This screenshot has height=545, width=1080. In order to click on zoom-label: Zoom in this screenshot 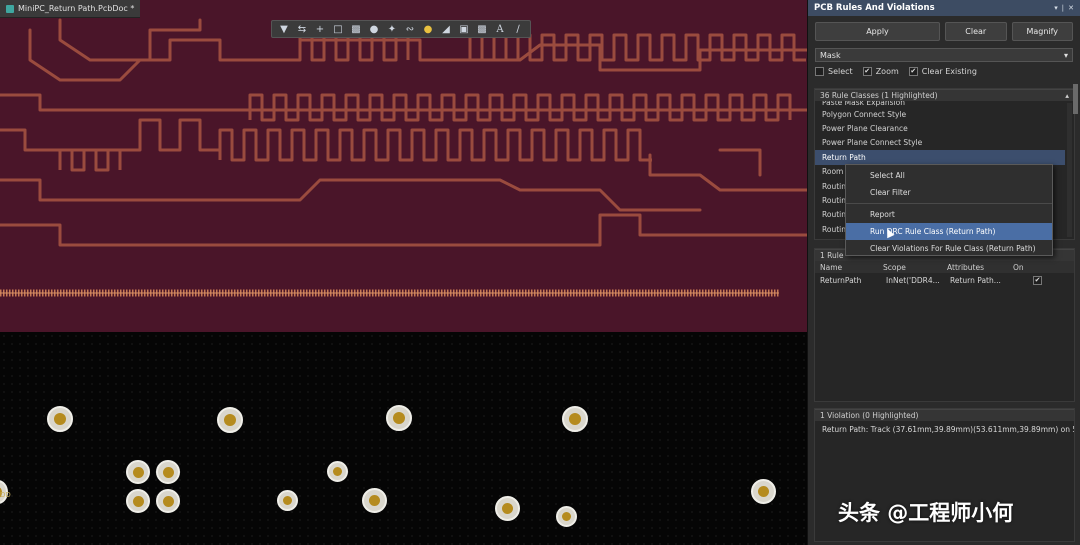, I will do `click(887, 71)`.